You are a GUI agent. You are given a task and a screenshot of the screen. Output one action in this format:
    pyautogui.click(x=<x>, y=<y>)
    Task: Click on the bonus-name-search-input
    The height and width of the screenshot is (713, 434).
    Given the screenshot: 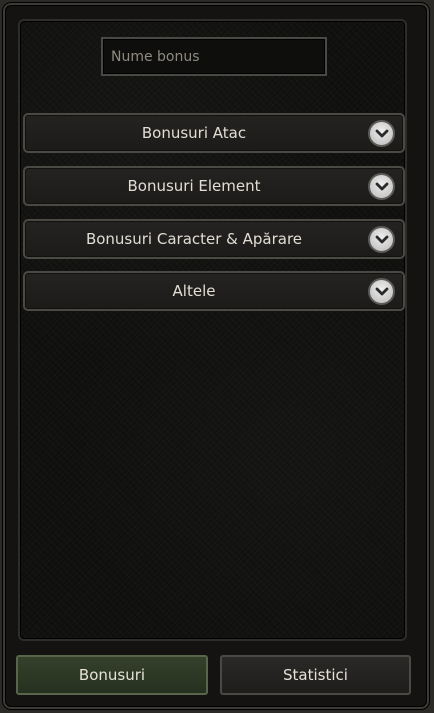 What is the action you would take?
    pyautogui.click(x=214, y=56)
    